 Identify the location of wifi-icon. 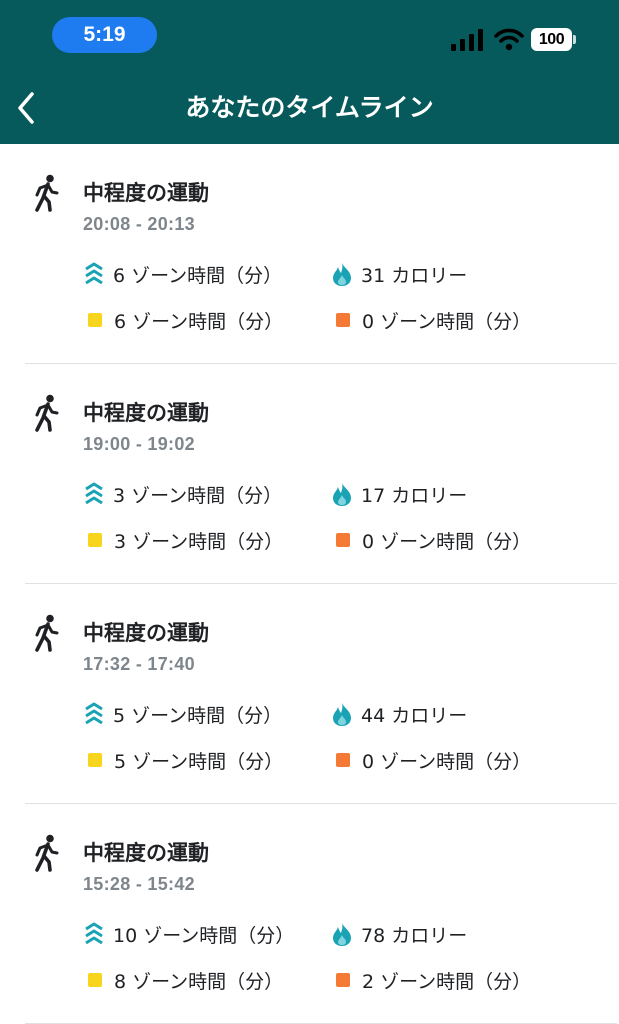
(509, 39).